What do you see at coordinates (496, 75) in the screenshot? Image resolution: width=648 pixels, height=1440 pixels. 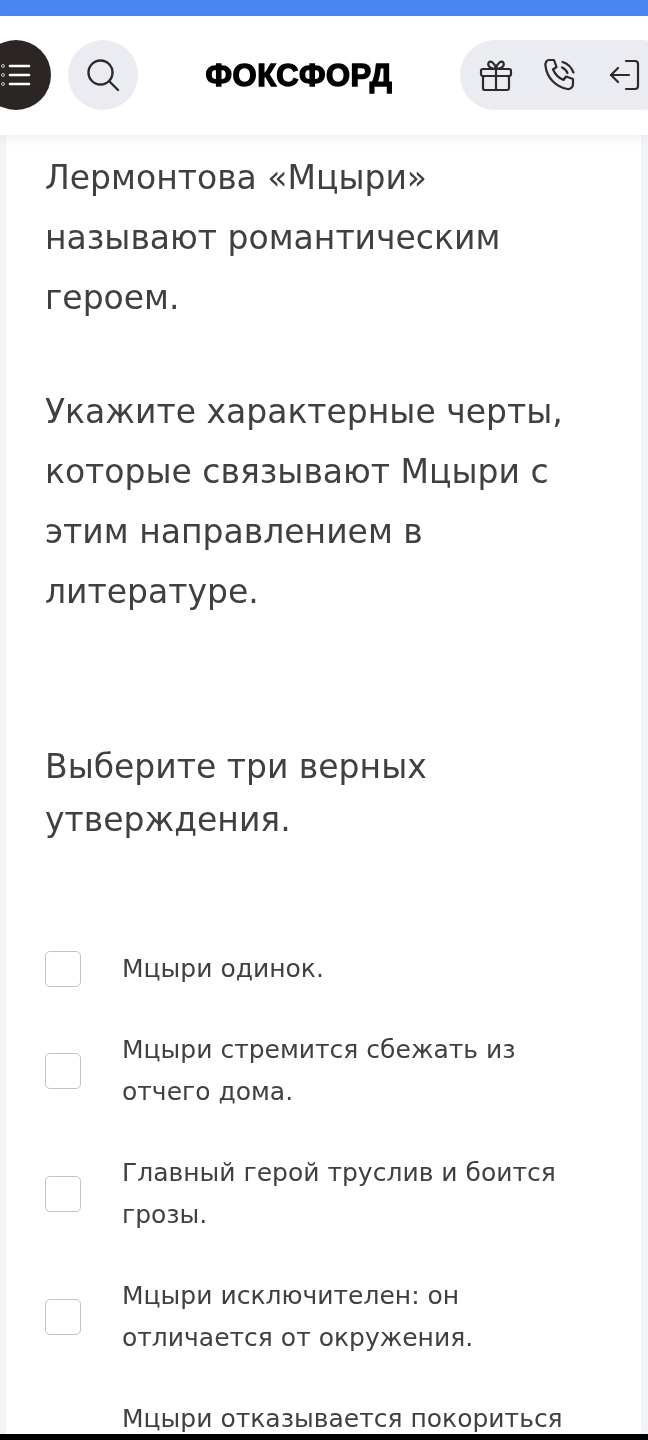 I see `gift-icon` at bounding box center [496, 75].